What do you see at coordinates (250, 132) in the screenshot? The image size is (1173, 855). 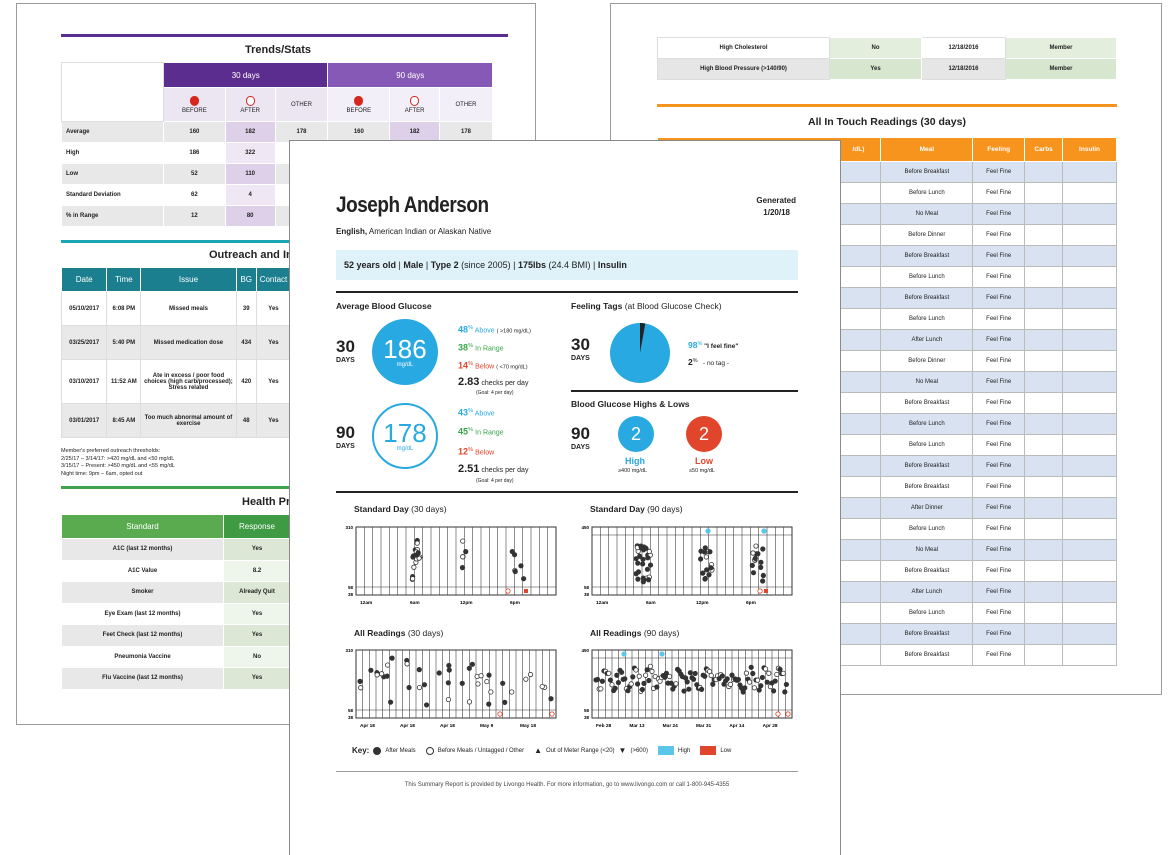 I see `table-cell: 182` at bounding box center [250, 132].